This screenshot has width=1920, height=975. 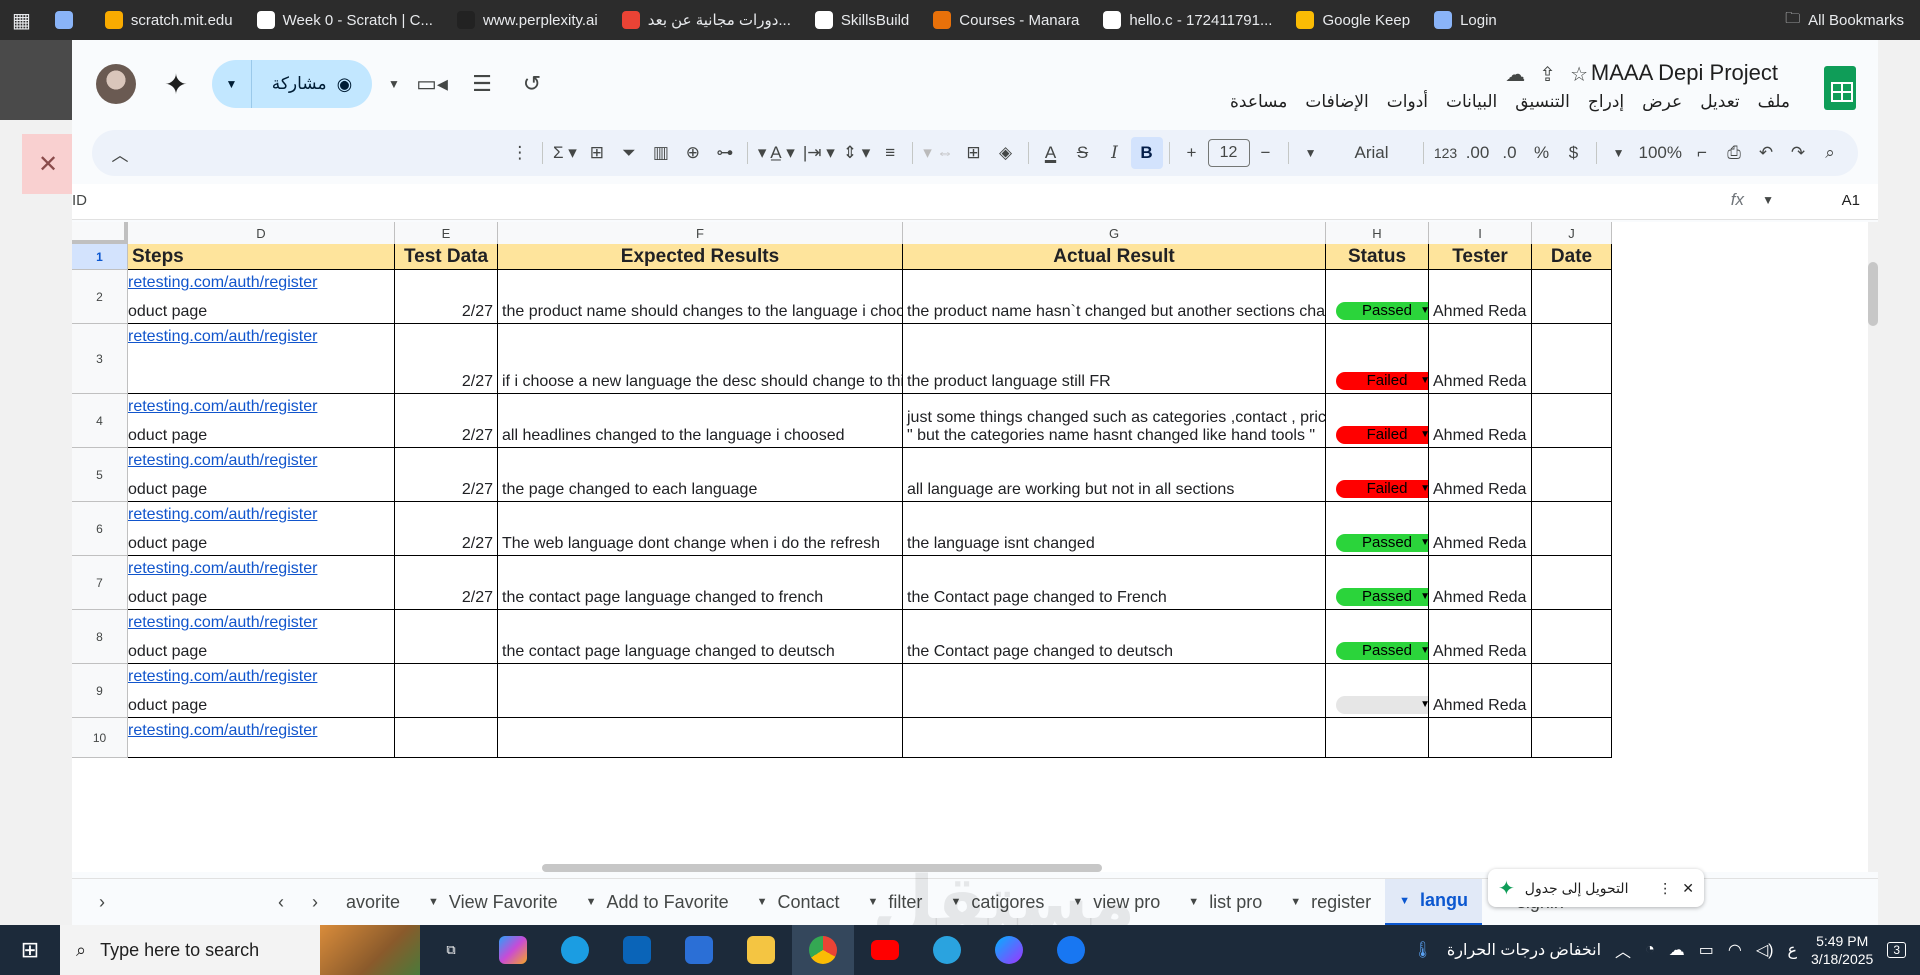 What do you see at coordinates (1480, 233) in the screenshot?
I see `column-header-i: I` at bounding box center [1480, 233].